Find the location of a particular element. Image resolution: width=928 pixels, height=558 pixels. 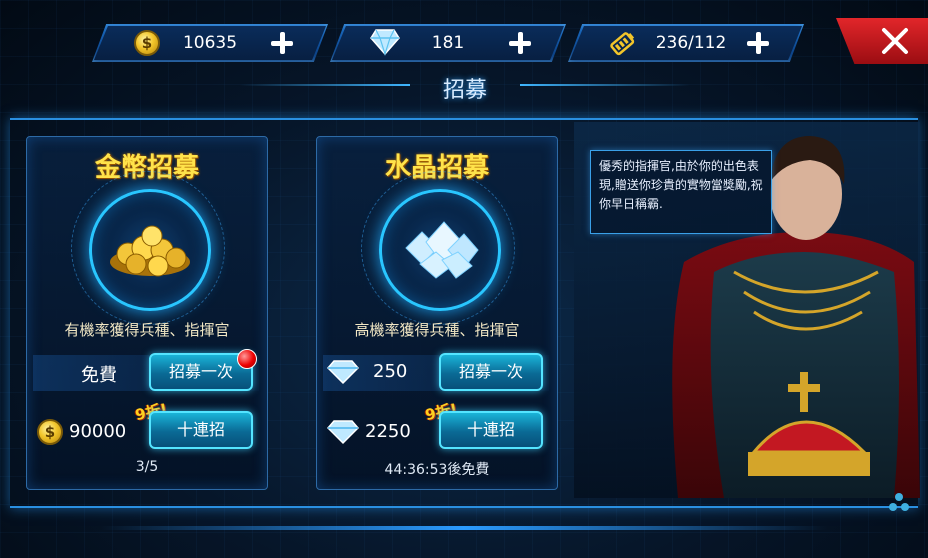

add-energy-button is located at coordinates (758, 43).